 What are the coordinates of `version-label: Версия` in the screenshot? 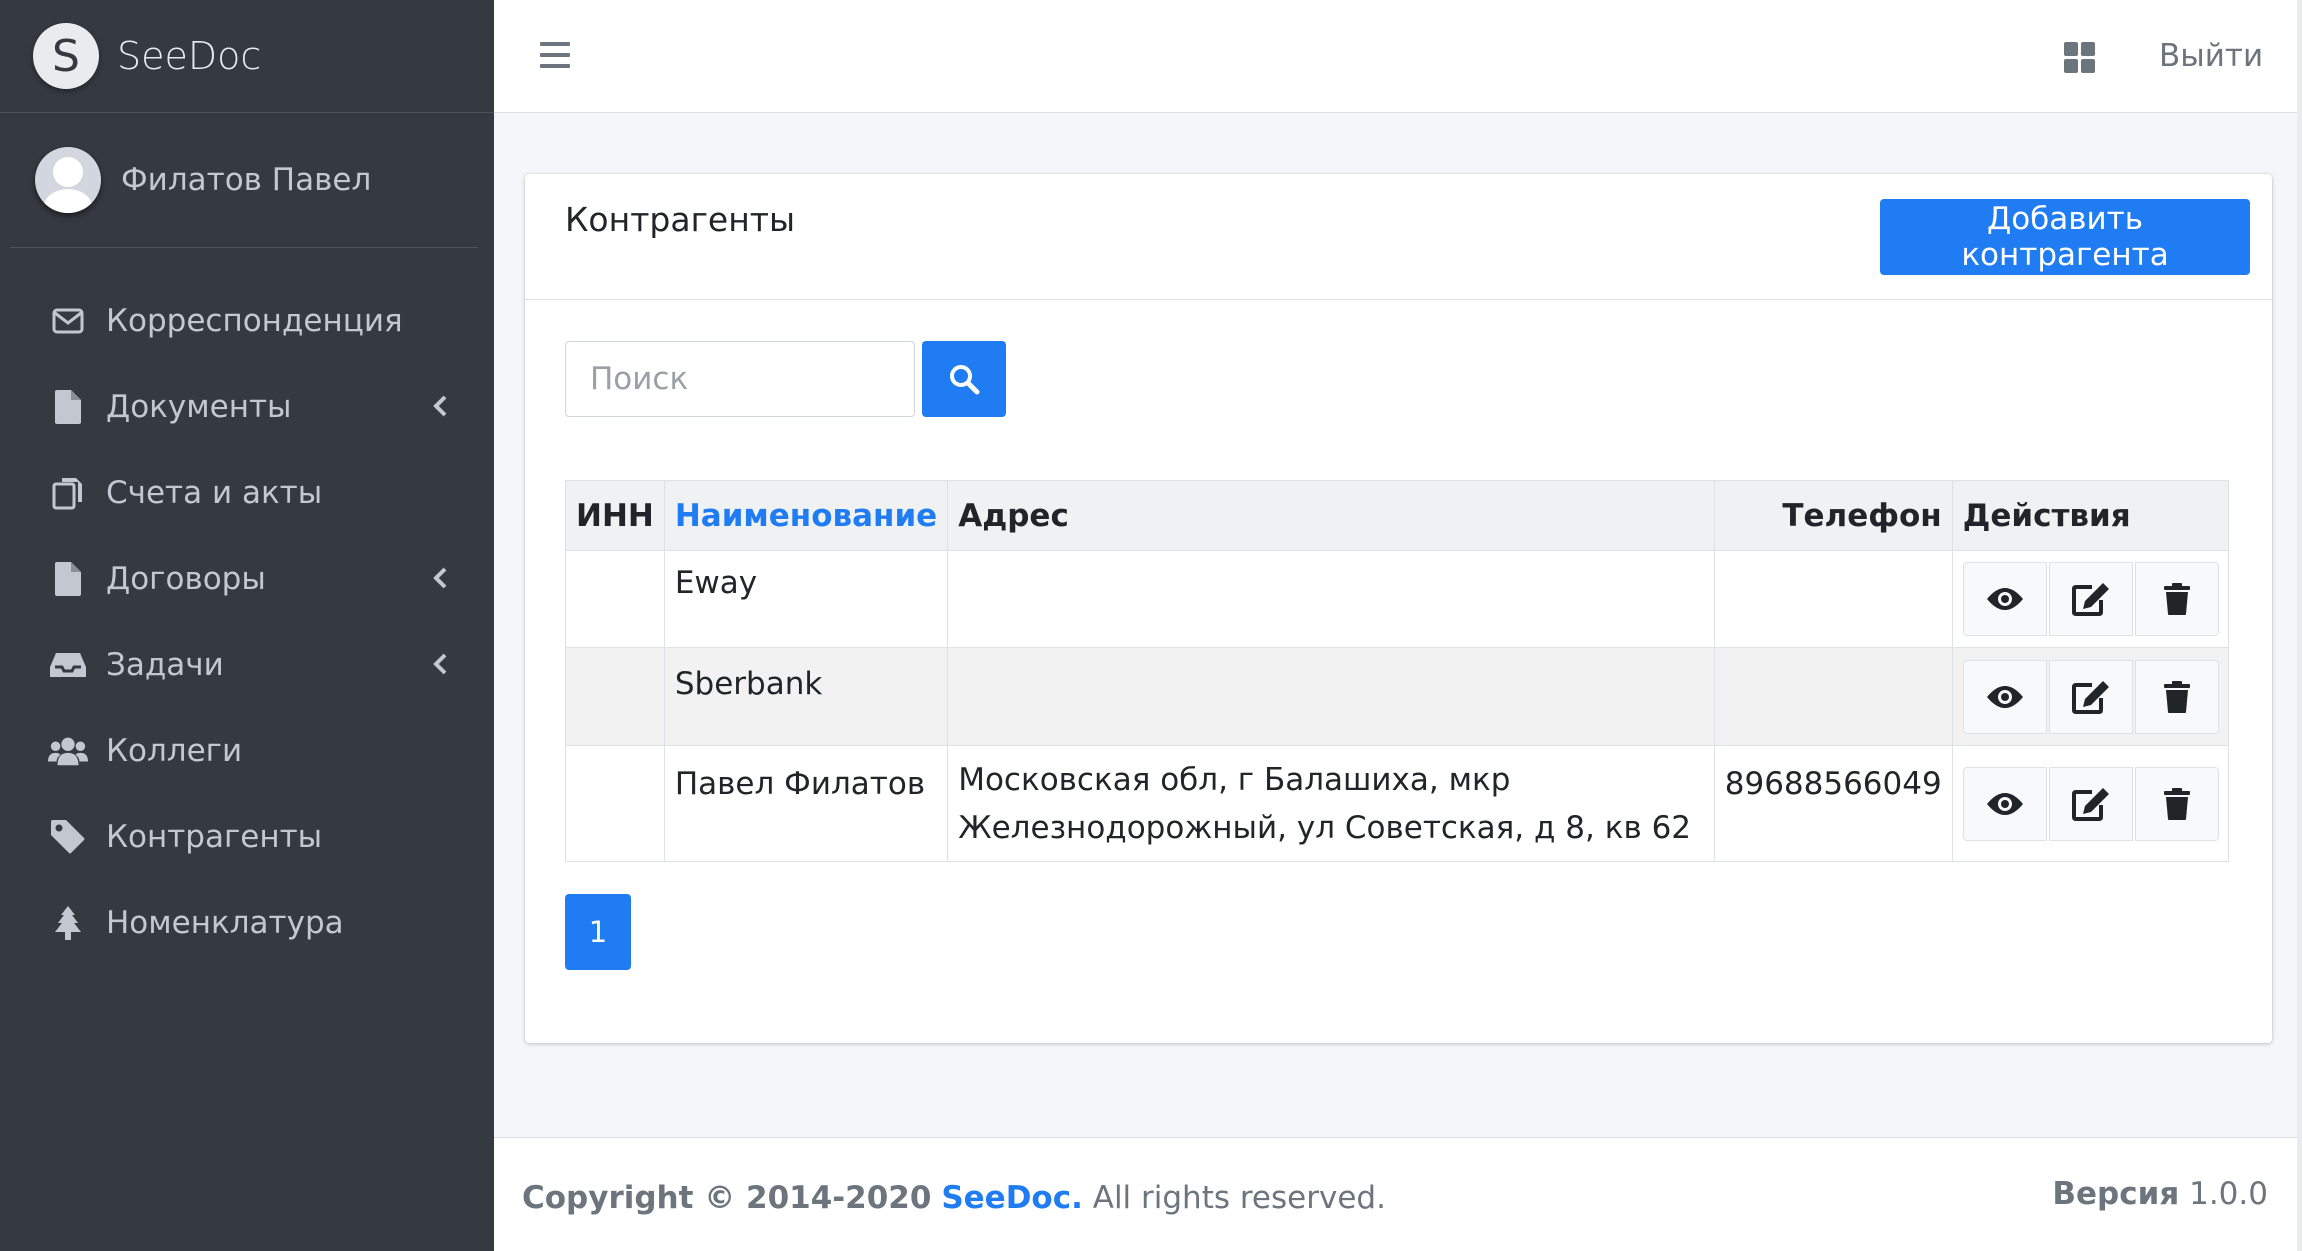 It's located at (2116, 1194).